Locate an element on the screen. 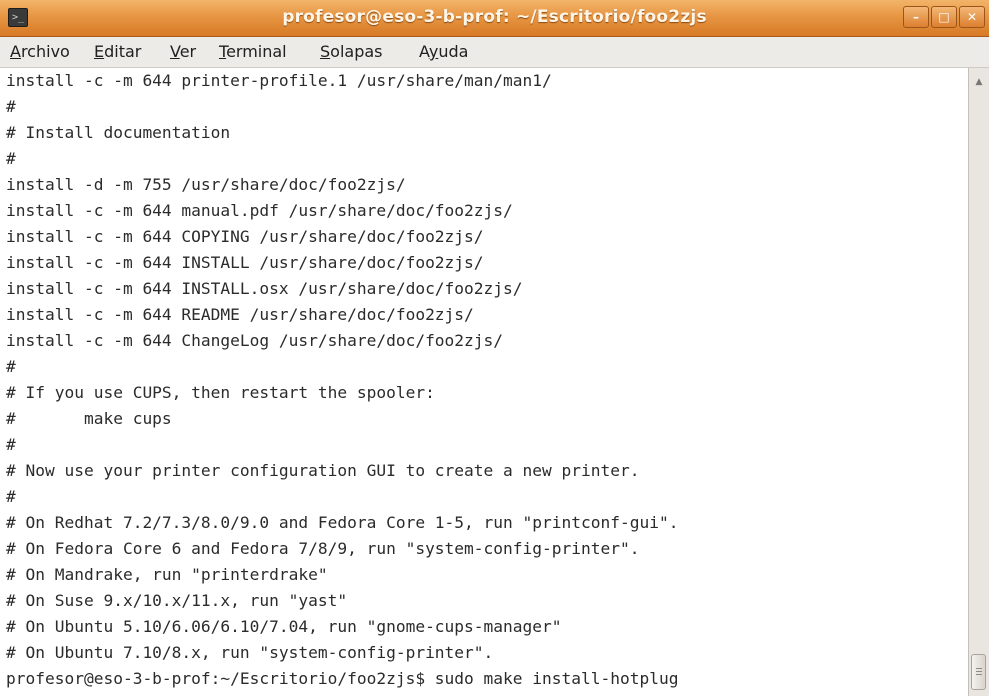 The image size is (989, 696). menu-terminal-mnemonic: T is located at coordinates (223, 51).